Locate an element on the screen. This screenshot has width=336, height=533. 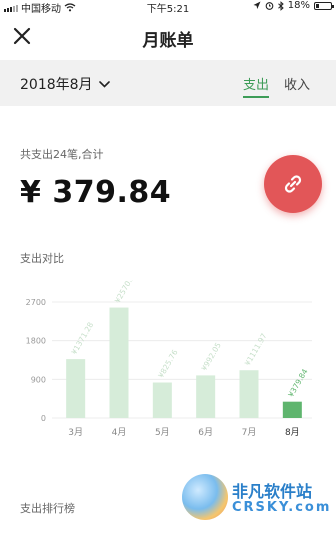
tab-expense-indicator is located at coordinates (256, 97).